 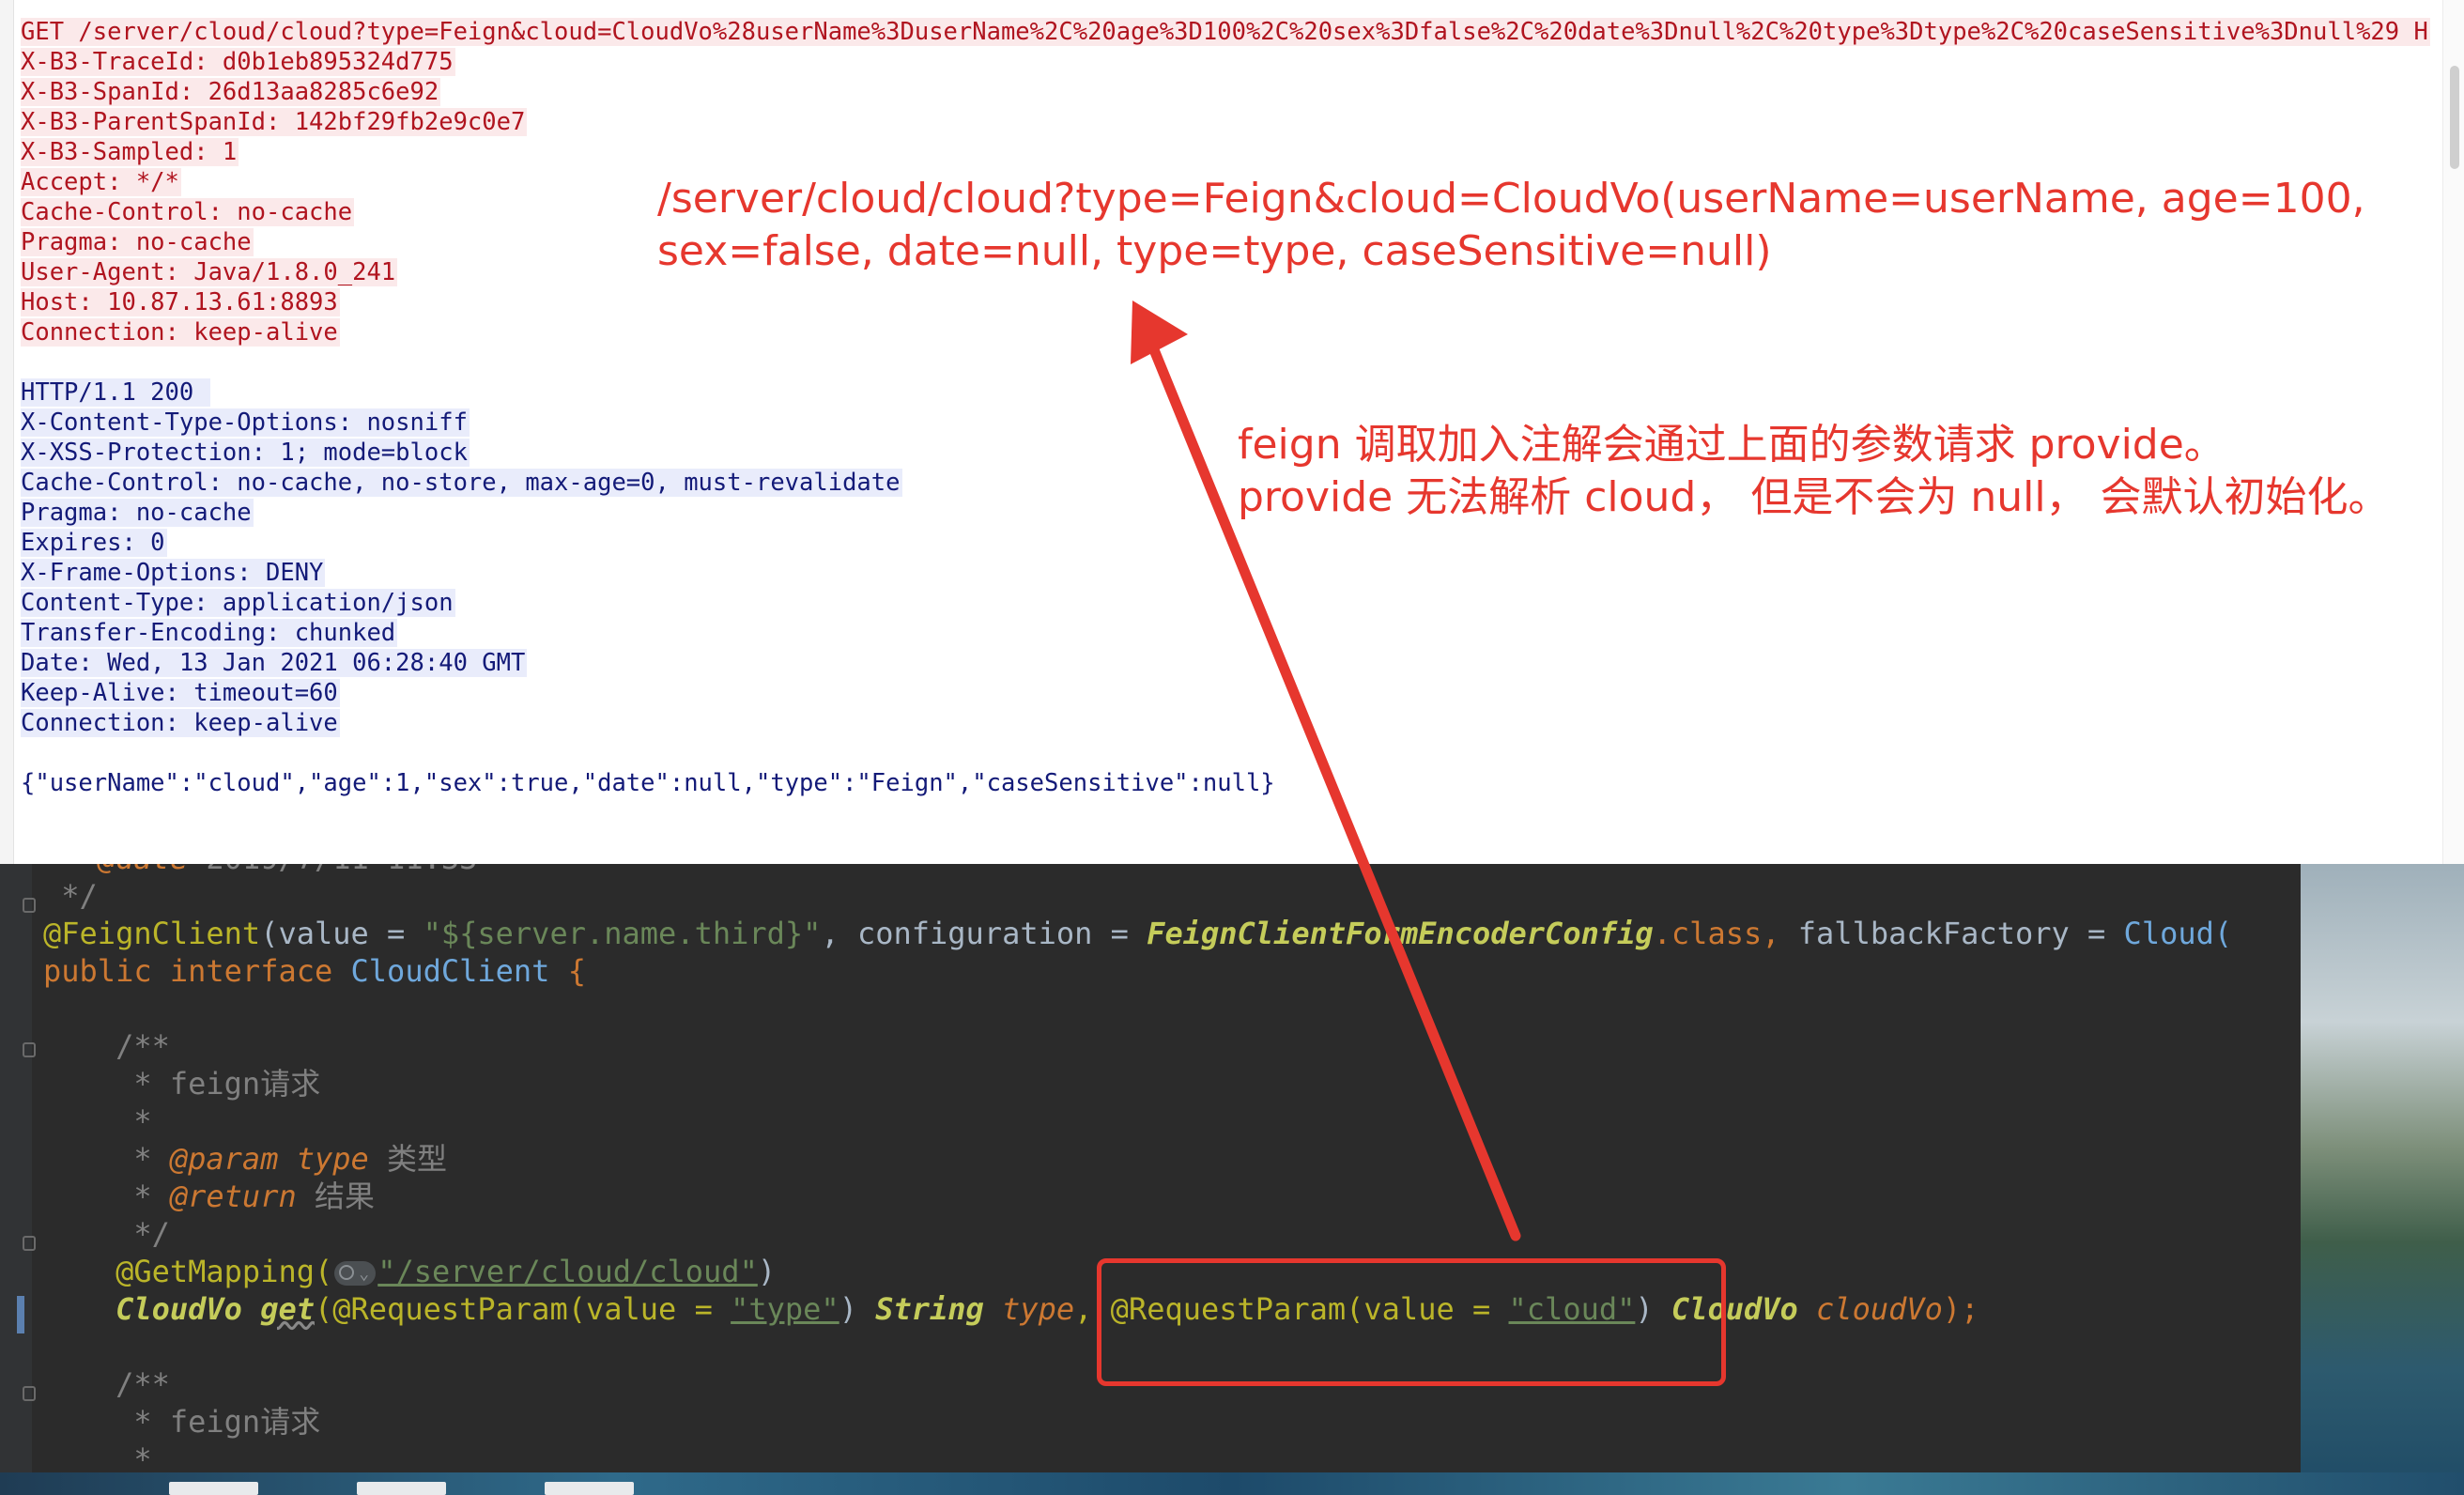 I want to click on annotation-arrow, so click(x=1326, y=771).